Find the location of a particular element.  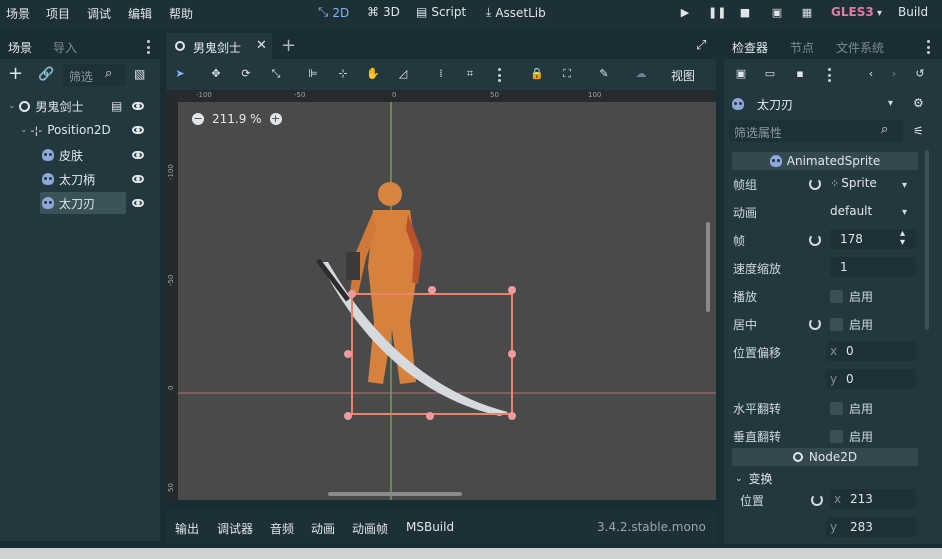

scene-filter-input: 筛选 ⌕ is located at coordinates (94, 75).